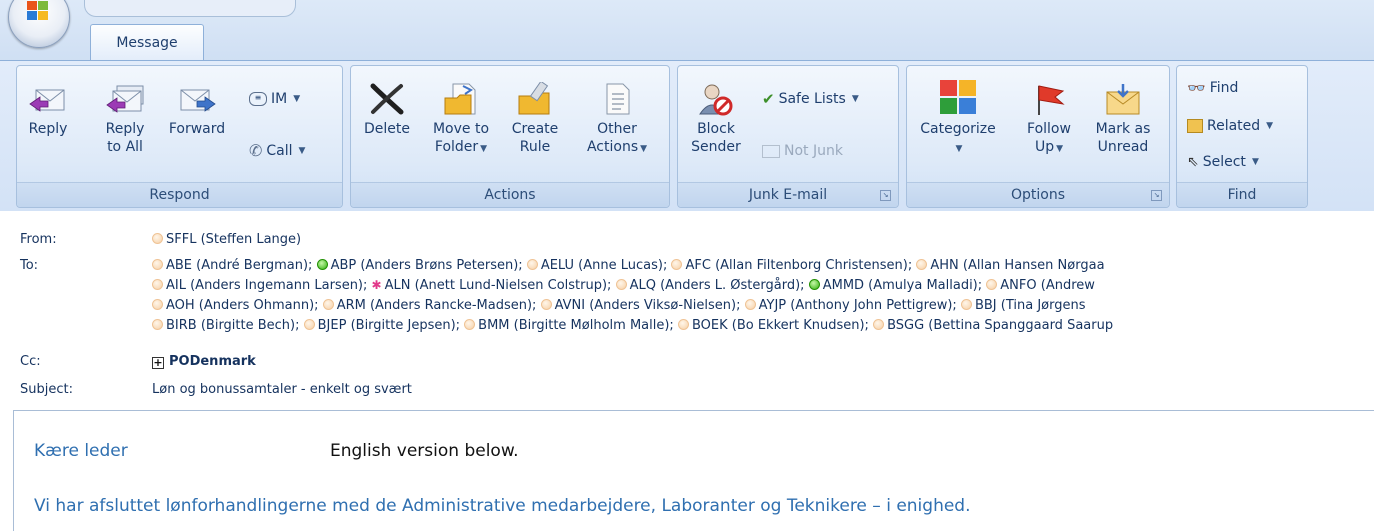 The width and height of the screenshot is (1374, 531). What do you see at coordinates (1230, 126) in the screenshot?
I see `related-button: Related ▼` at bounding box center [1230, 126].